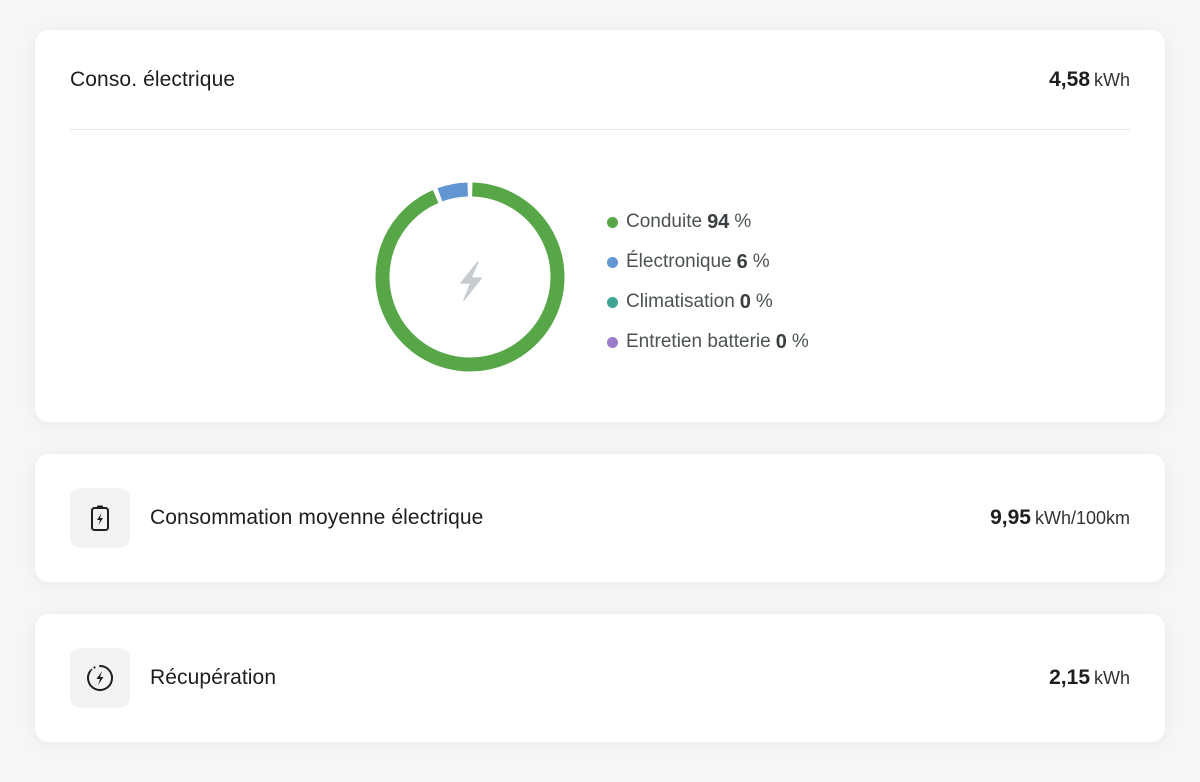 This screenshot has height=782, width=1200. Describe the element at coordinates (317, 517) in the screenshot. I see `average-consumption-title: Consommation moyenne électrique` at that location.